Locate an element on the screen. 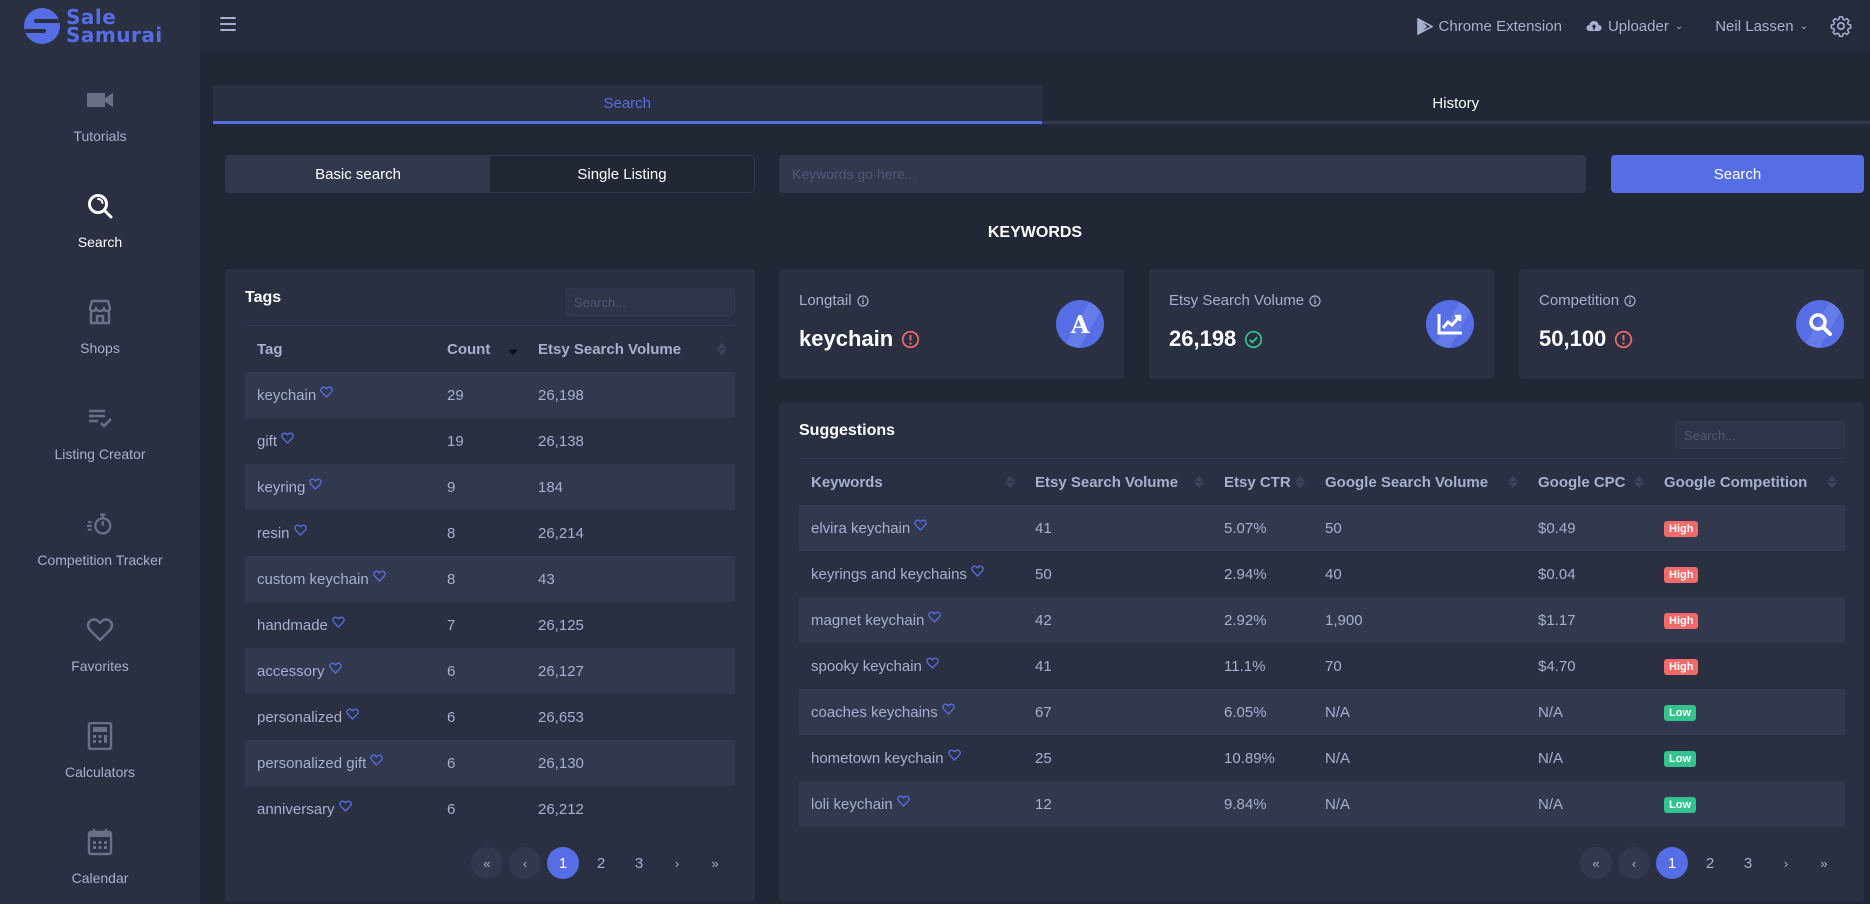  tags-search-input is located at coordinates (650, 302).